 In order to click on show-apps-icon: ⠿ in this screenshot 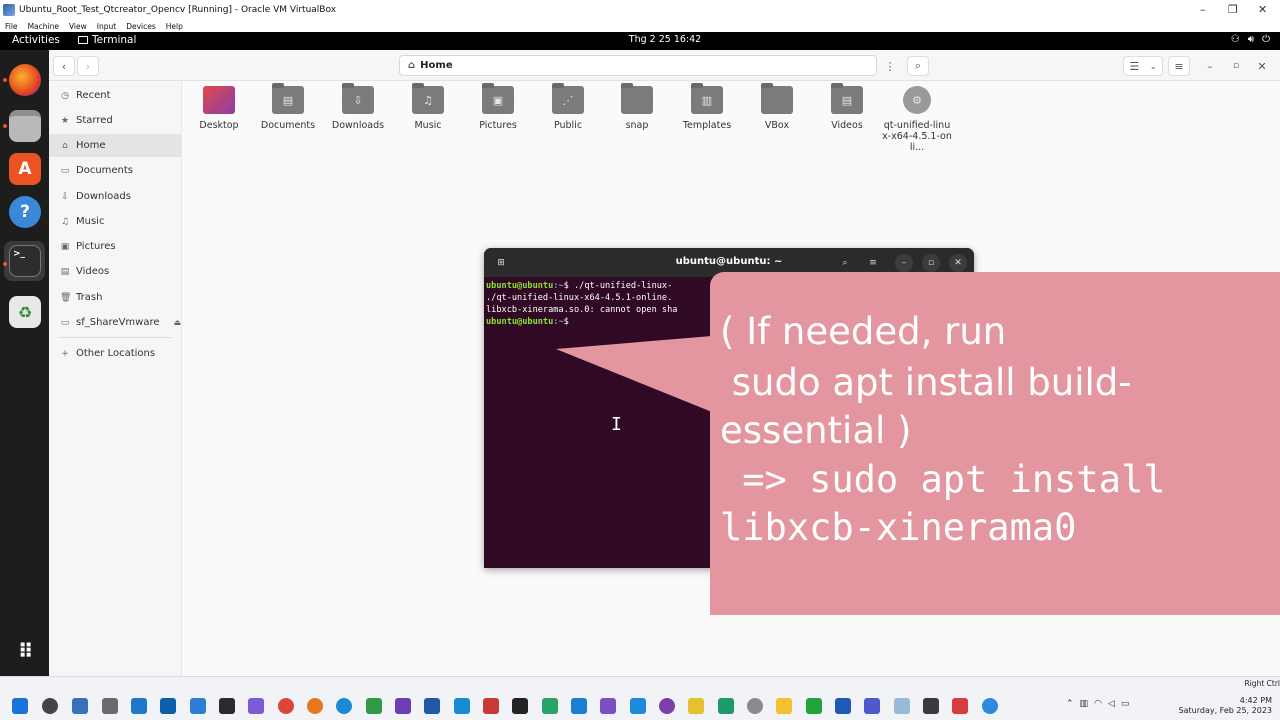, I will do `click(25, 651)`.